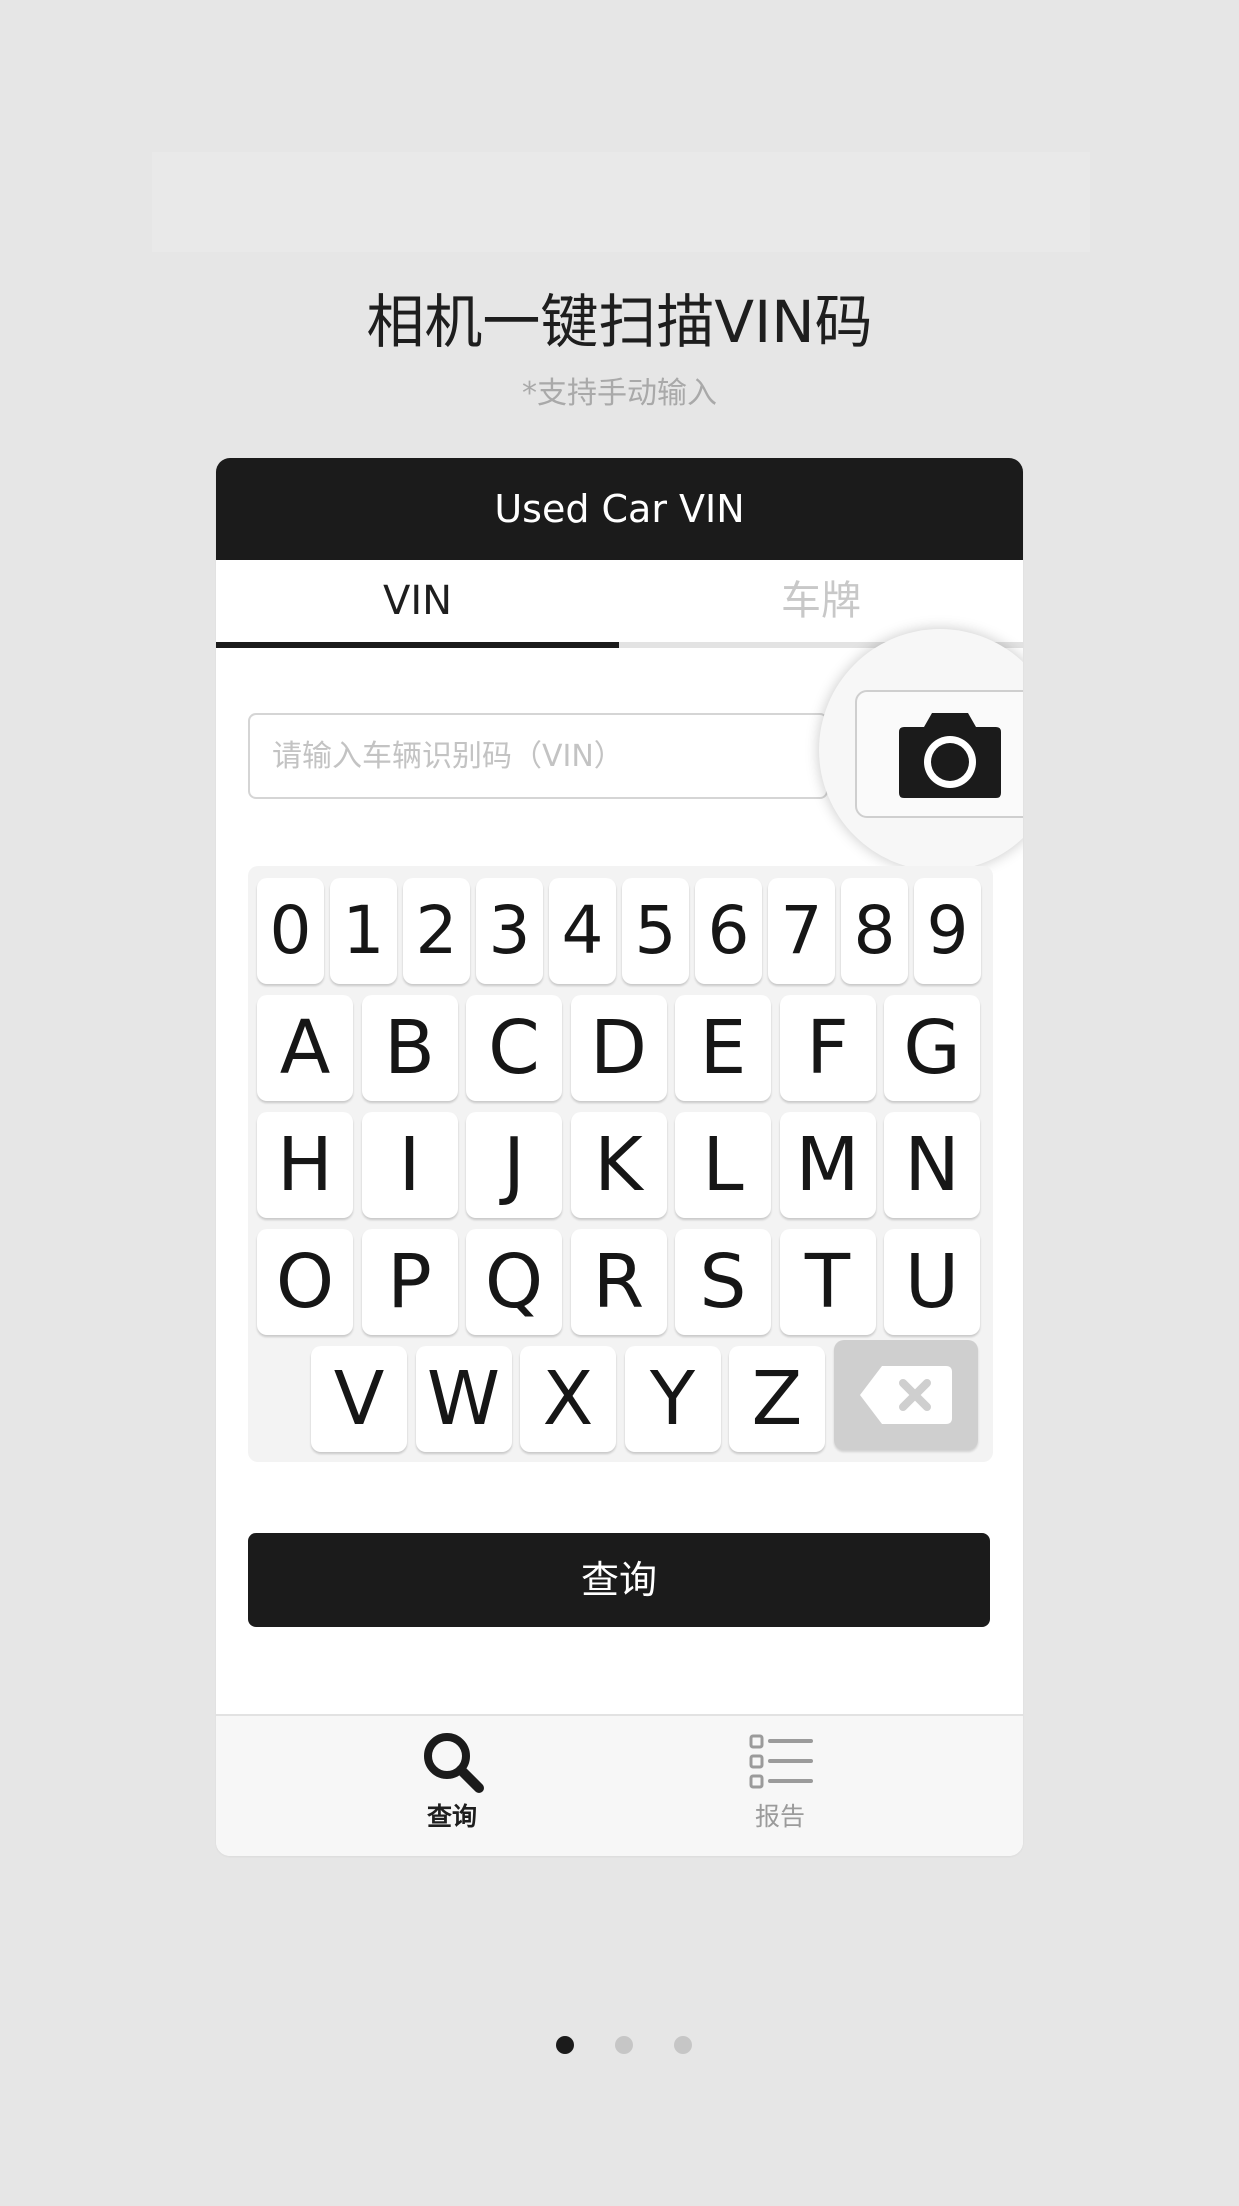 This screenshot has height=2206, width=1239. Describe the element at coordinates (950, 755) in the screenshot. I see `camera-icon` at that location.